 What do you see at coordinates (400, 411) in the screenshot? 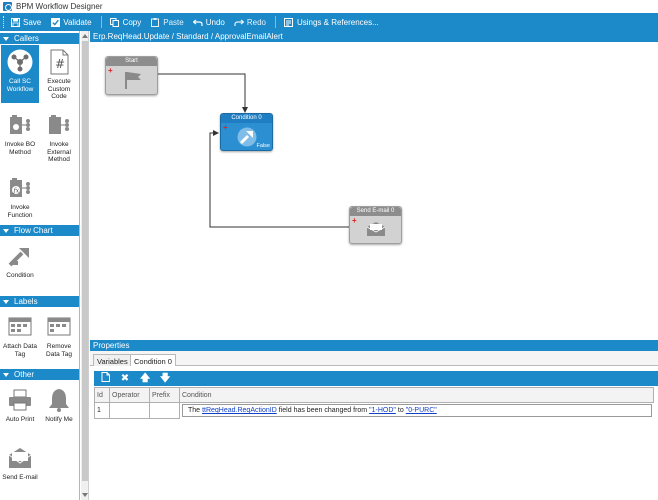
I see `condition-text: to` at bounding box center [400, 411].